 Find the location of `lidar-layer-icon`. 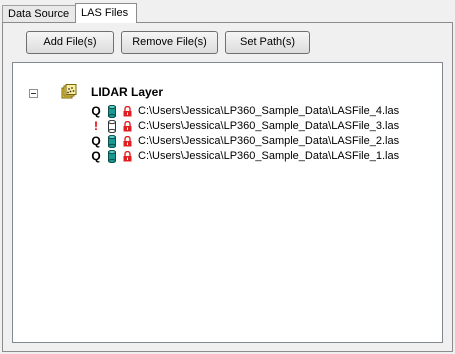

lidar-layer-icon is located at coordinates (69, 91).